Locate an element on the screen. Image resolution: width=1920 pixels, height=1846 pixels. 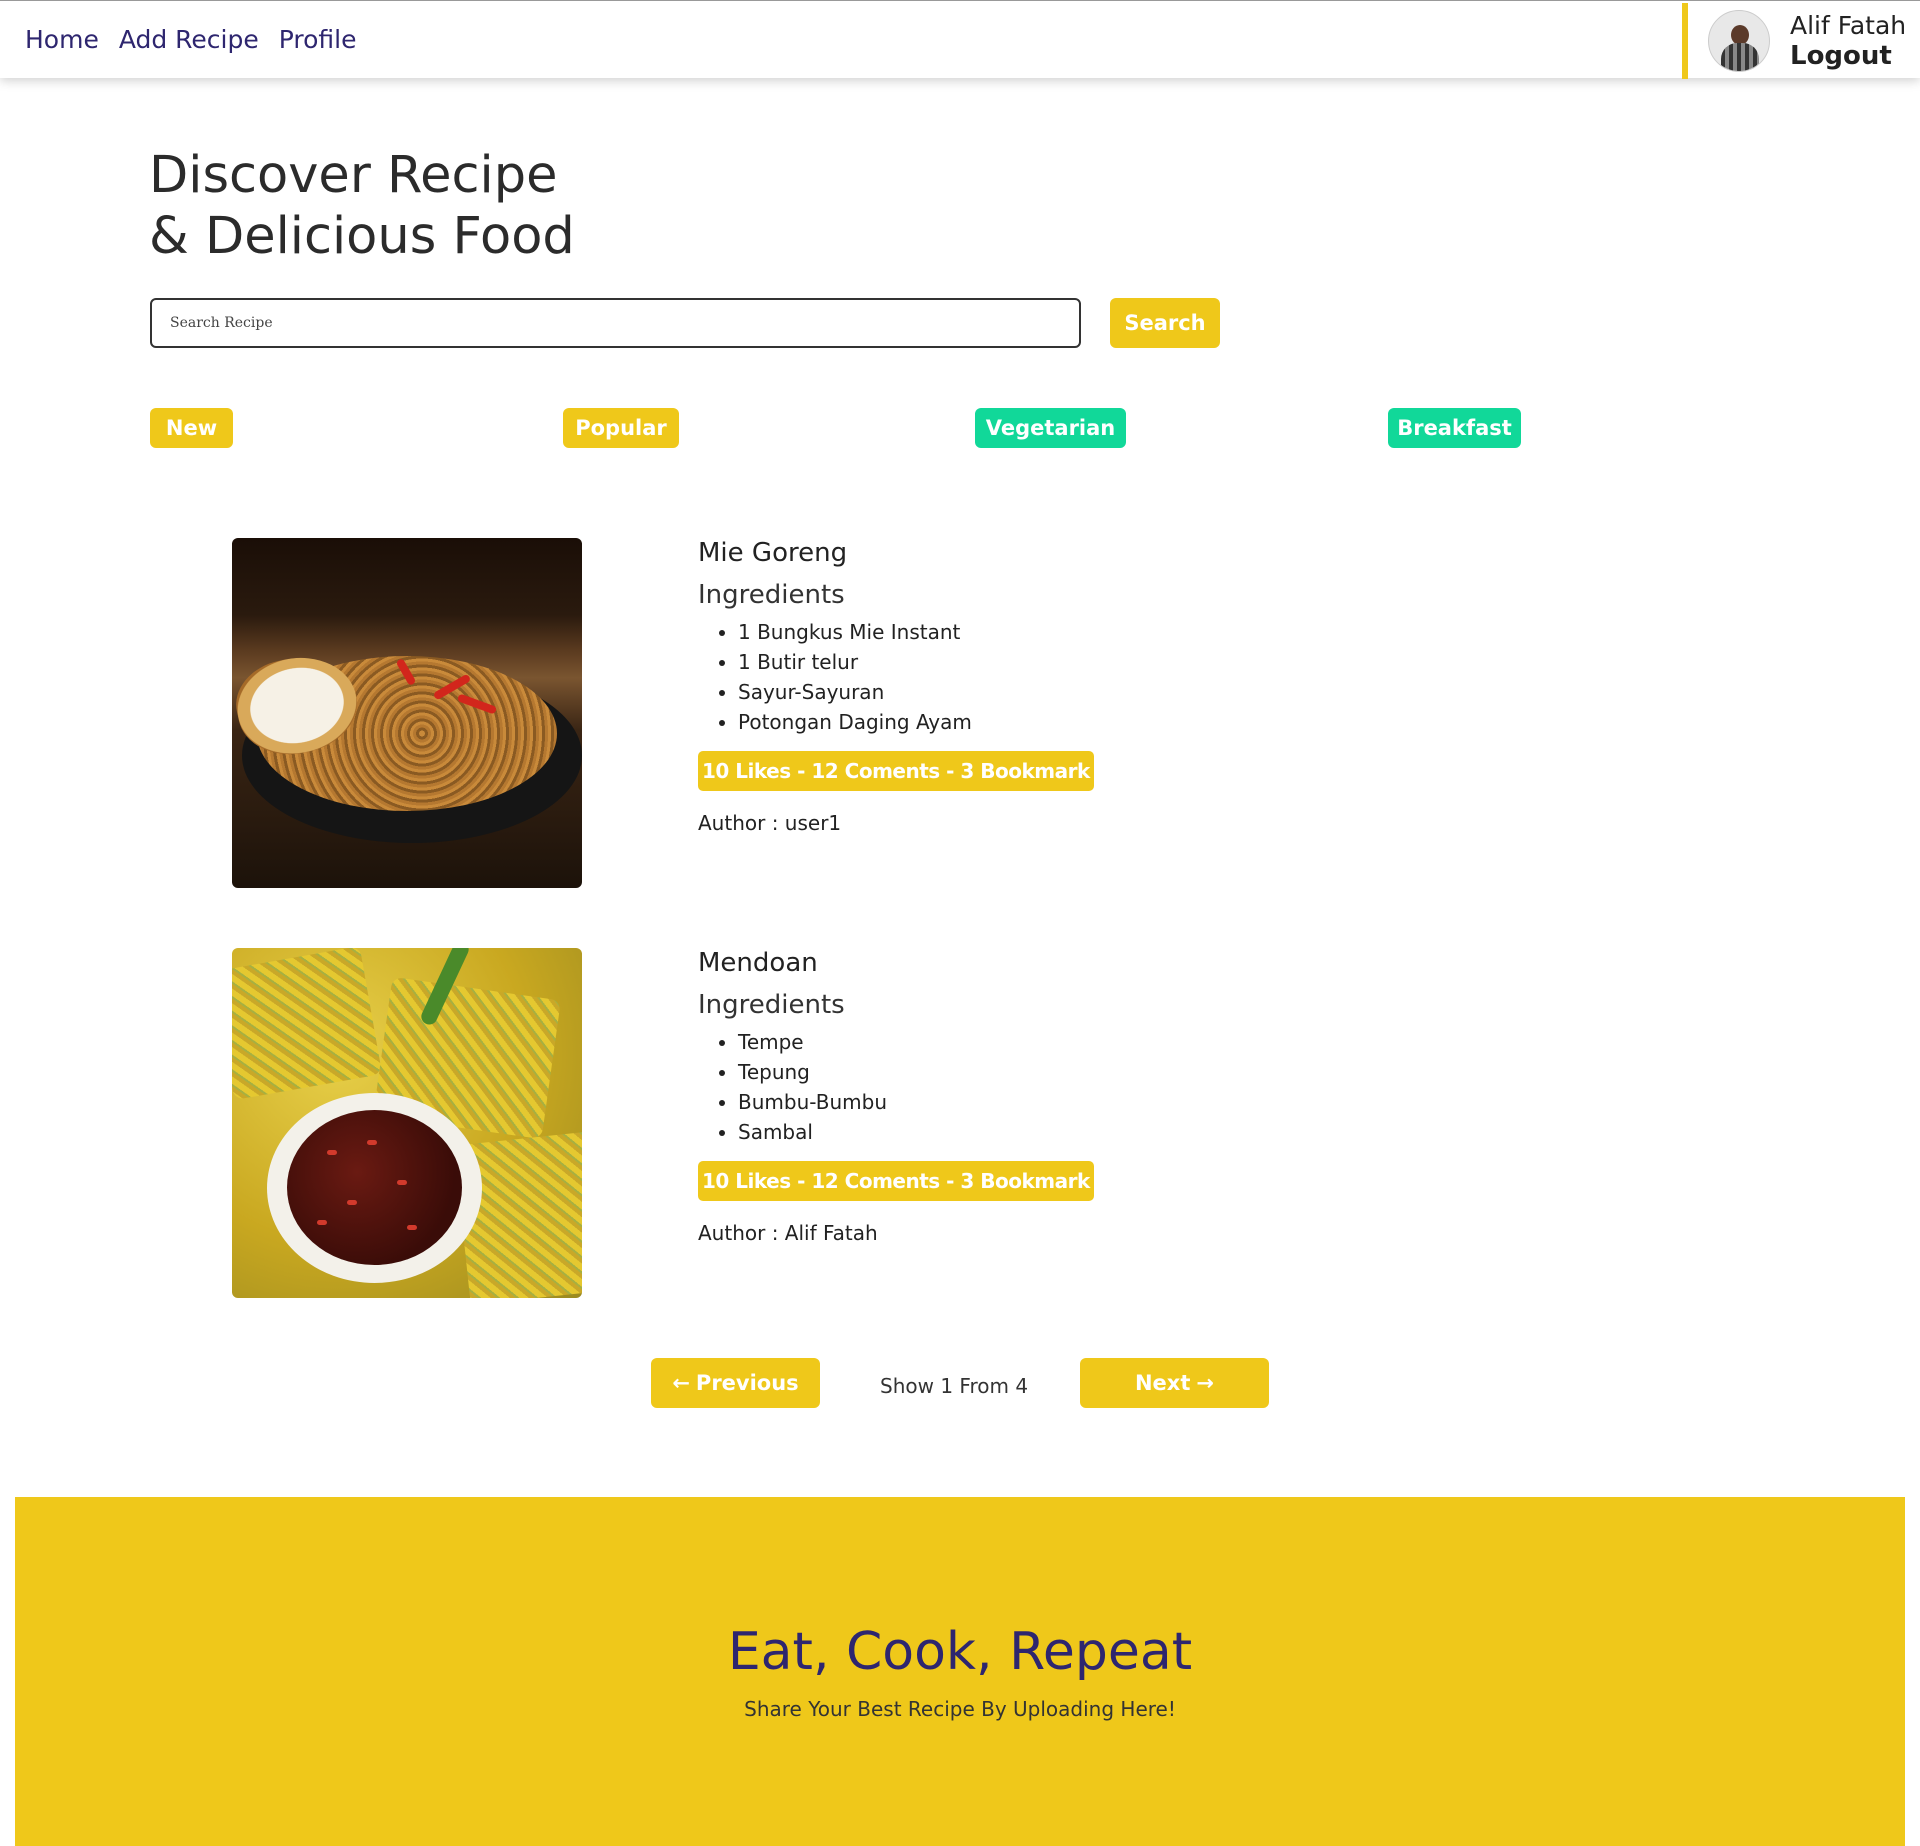
search-button: Search is located at coordinates (1165, 323).